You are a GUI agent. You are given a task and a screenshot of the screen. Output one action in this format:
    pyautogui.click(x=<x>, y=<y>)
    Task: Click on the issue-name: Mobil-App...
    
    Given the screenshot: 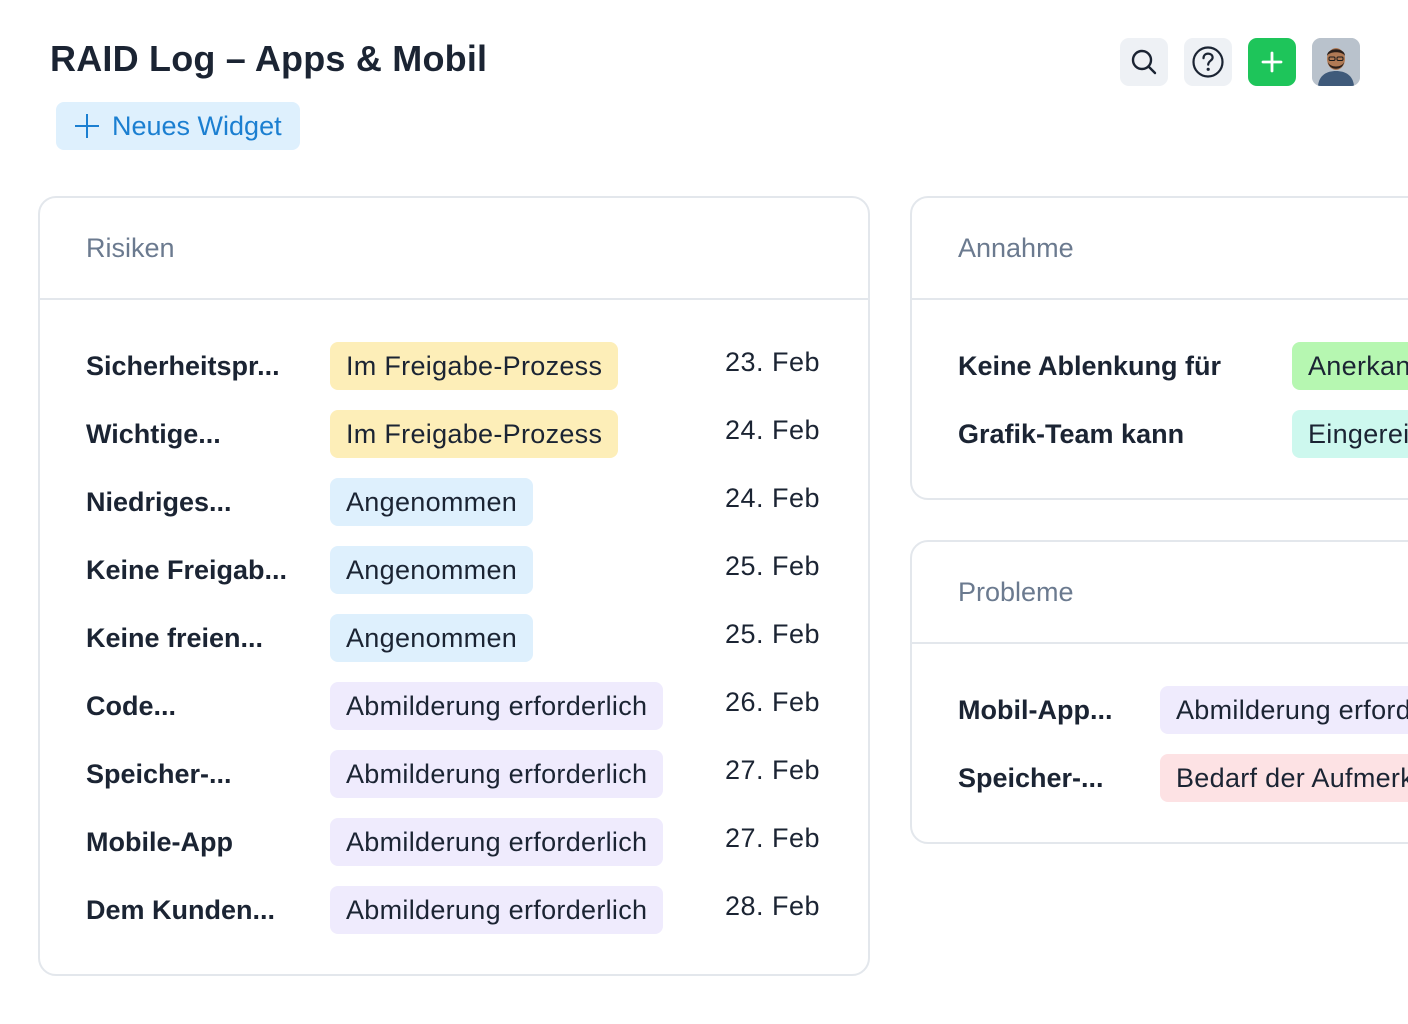 What is the action you would take?
    pyautogui.click(x=1035, y=710)
    